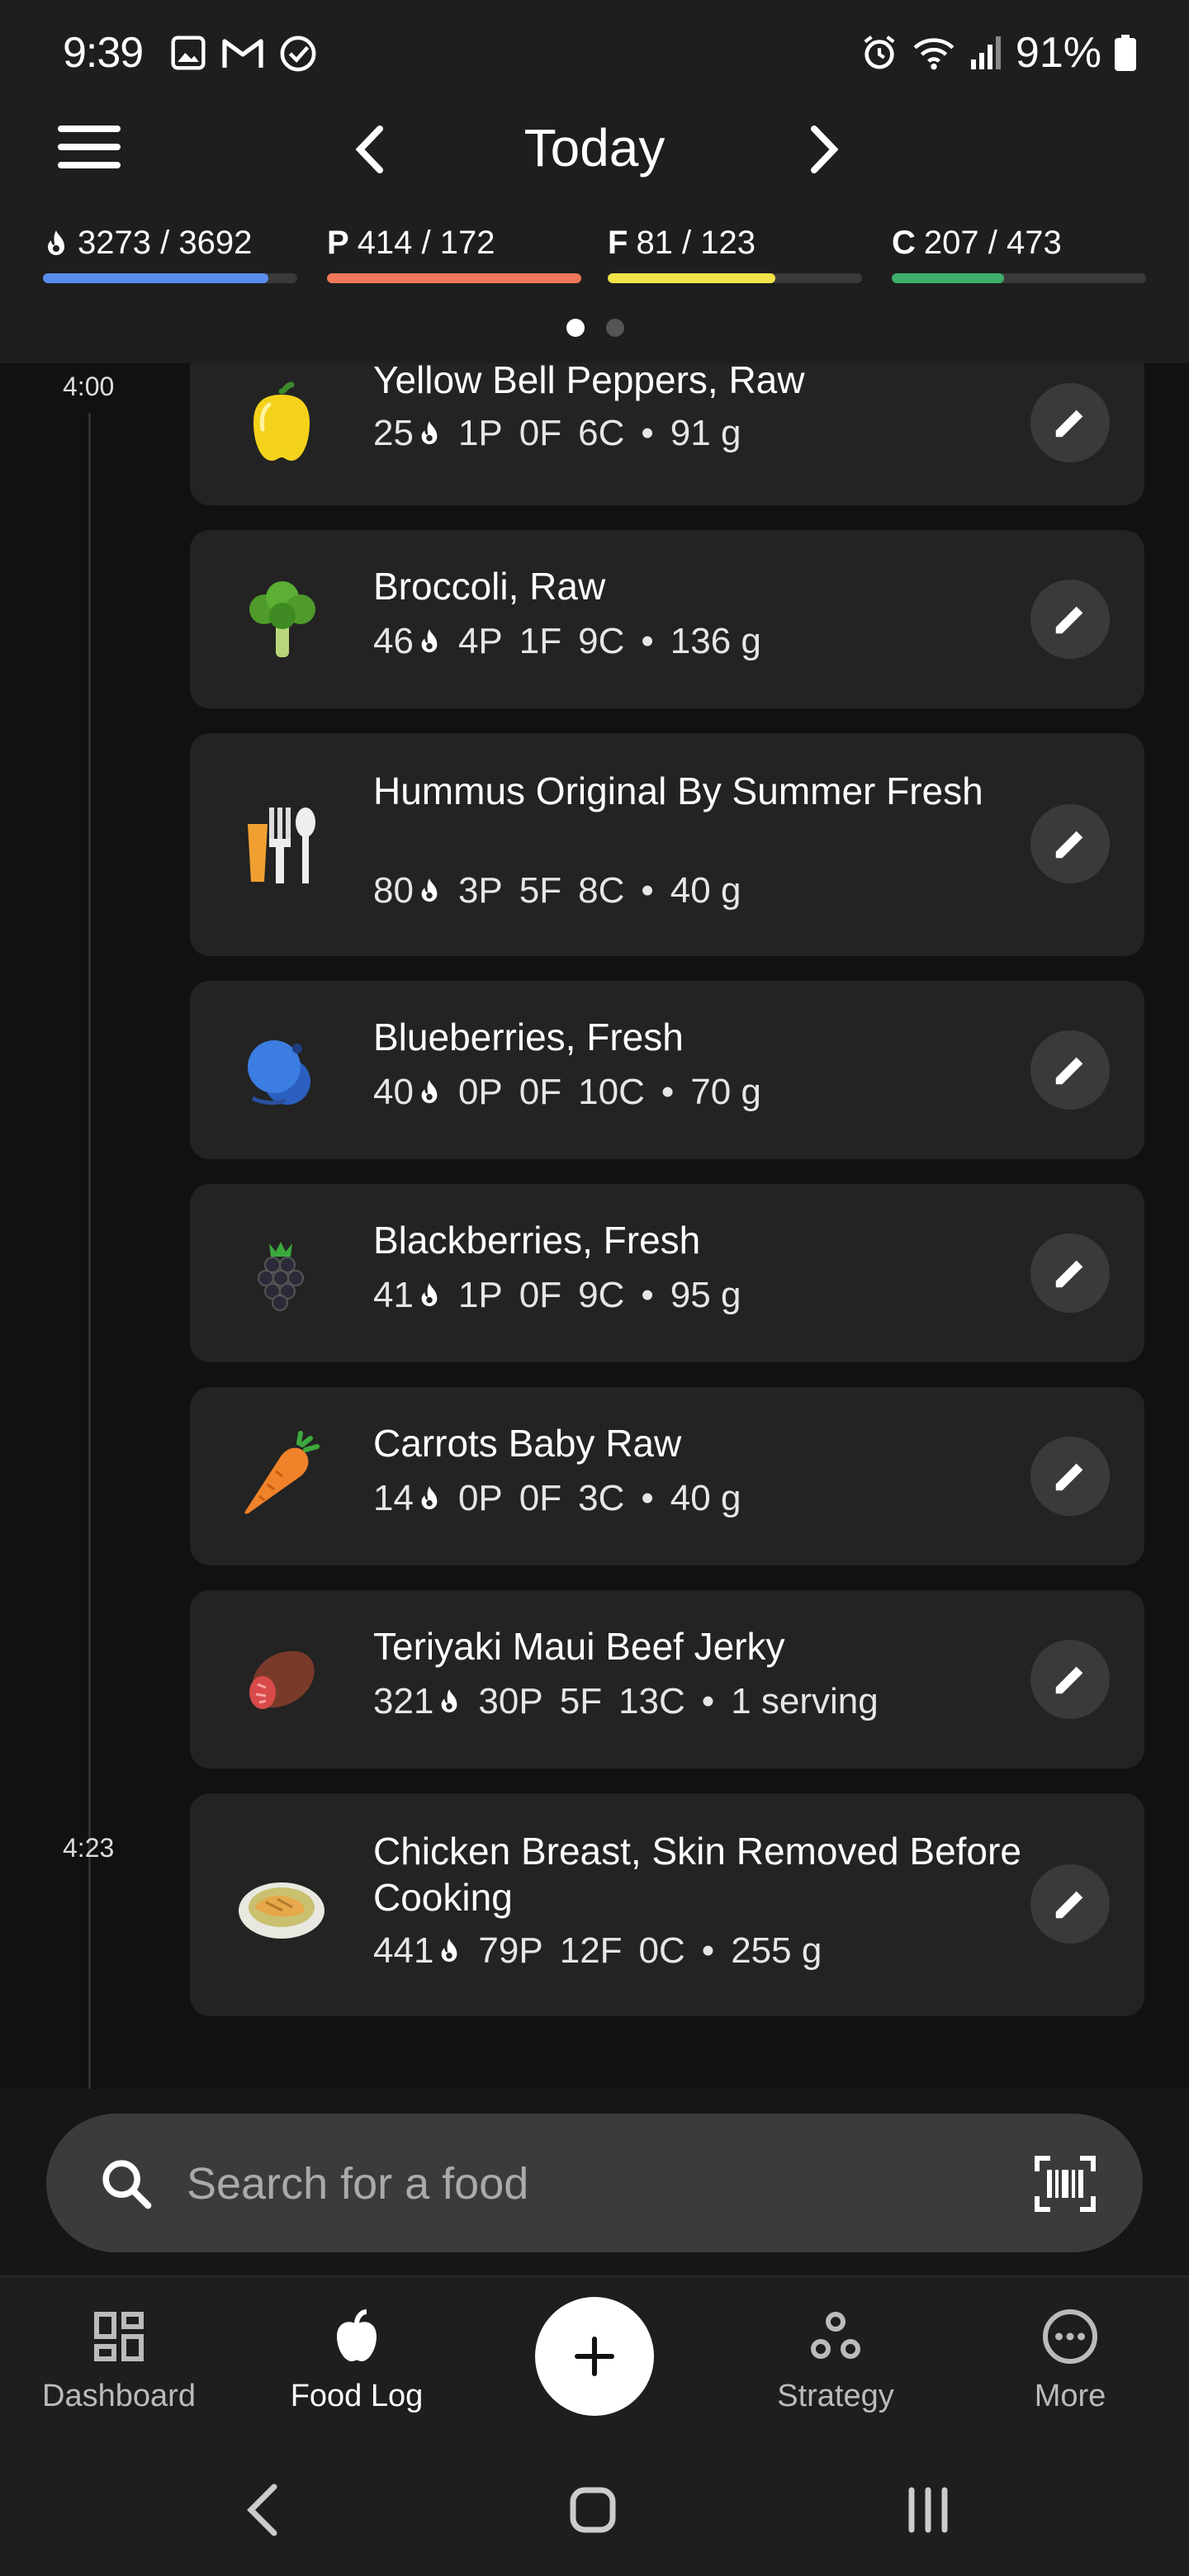 The height and width of the screenshot is (2576, 1189). Describe the element at coordinates (393, 1498) in the screenshot. I see `food-calories: 14` at that location.